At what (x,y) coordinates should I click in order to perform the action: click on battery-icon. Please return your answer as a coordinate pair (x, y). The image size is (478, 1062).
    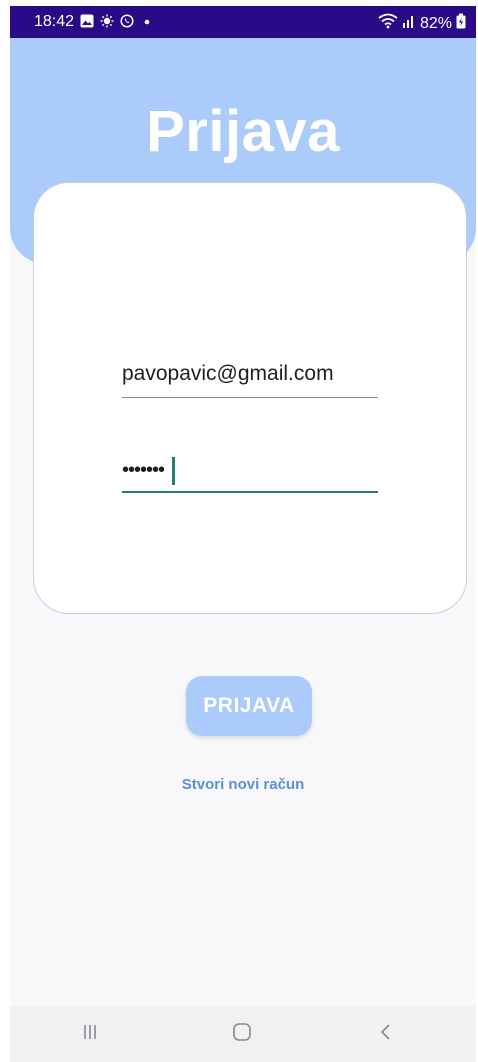
    Looking at the image, I should click on (461, 23).